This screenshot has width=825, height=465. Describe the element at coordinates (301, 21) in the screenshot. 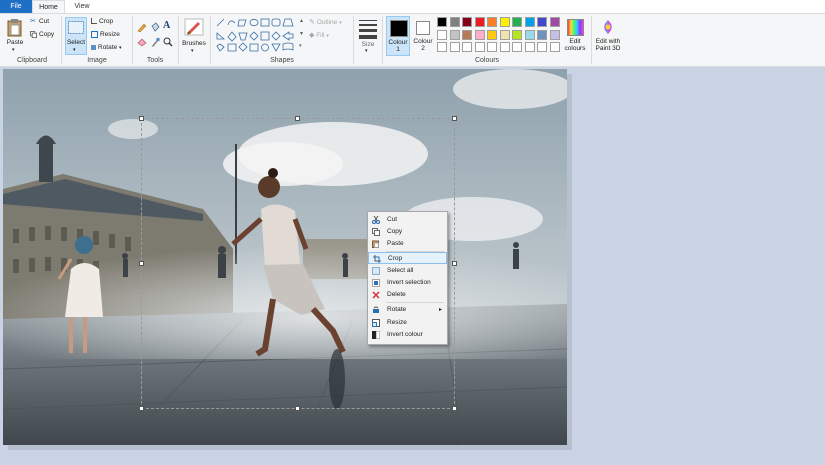

I see `shapes-scroll-up: ▲` at that location.